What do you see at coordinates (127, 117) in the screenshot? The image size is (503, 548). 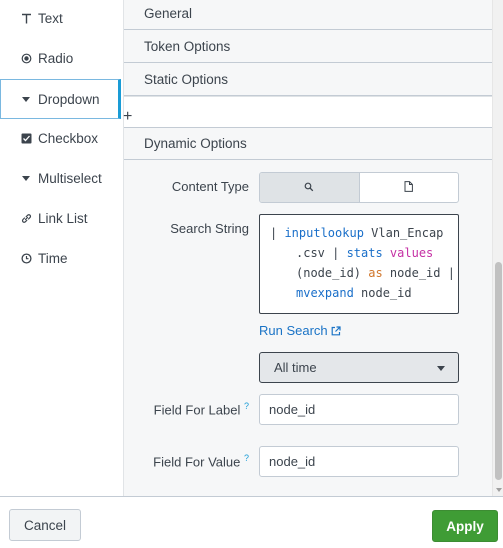 I see `add-option-button: +` at bounding box center [127, 117].